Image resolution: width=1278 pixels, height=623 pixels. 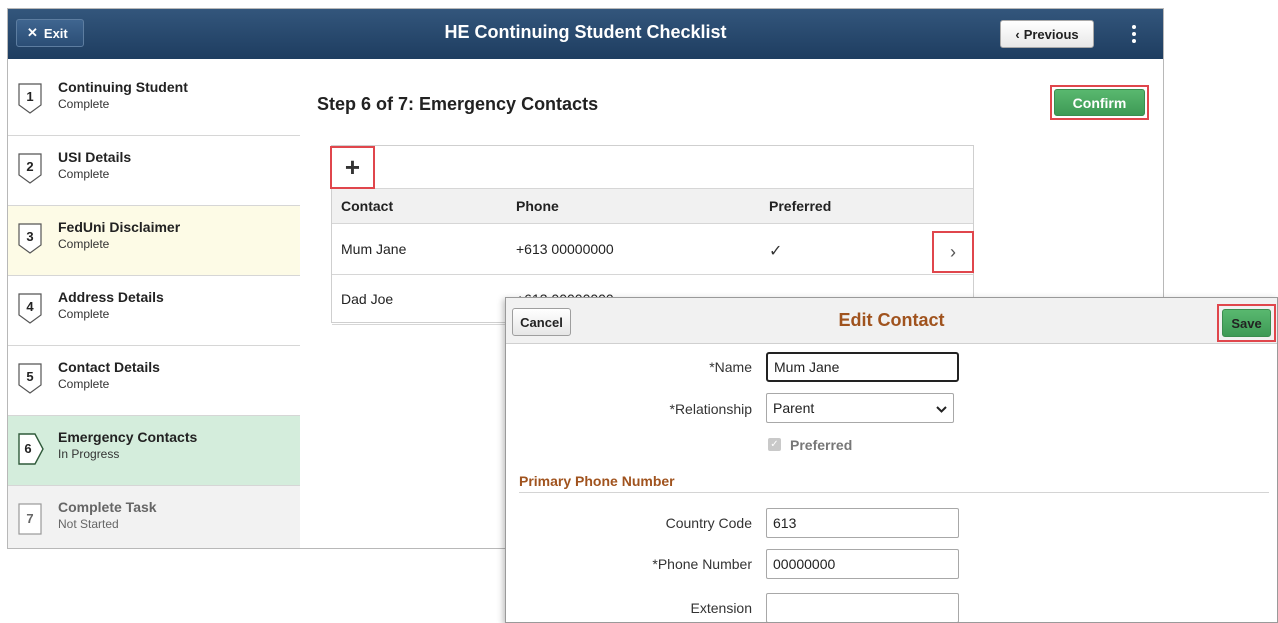 I want to click on step-title: USI Details, so click(x=95, y=157).